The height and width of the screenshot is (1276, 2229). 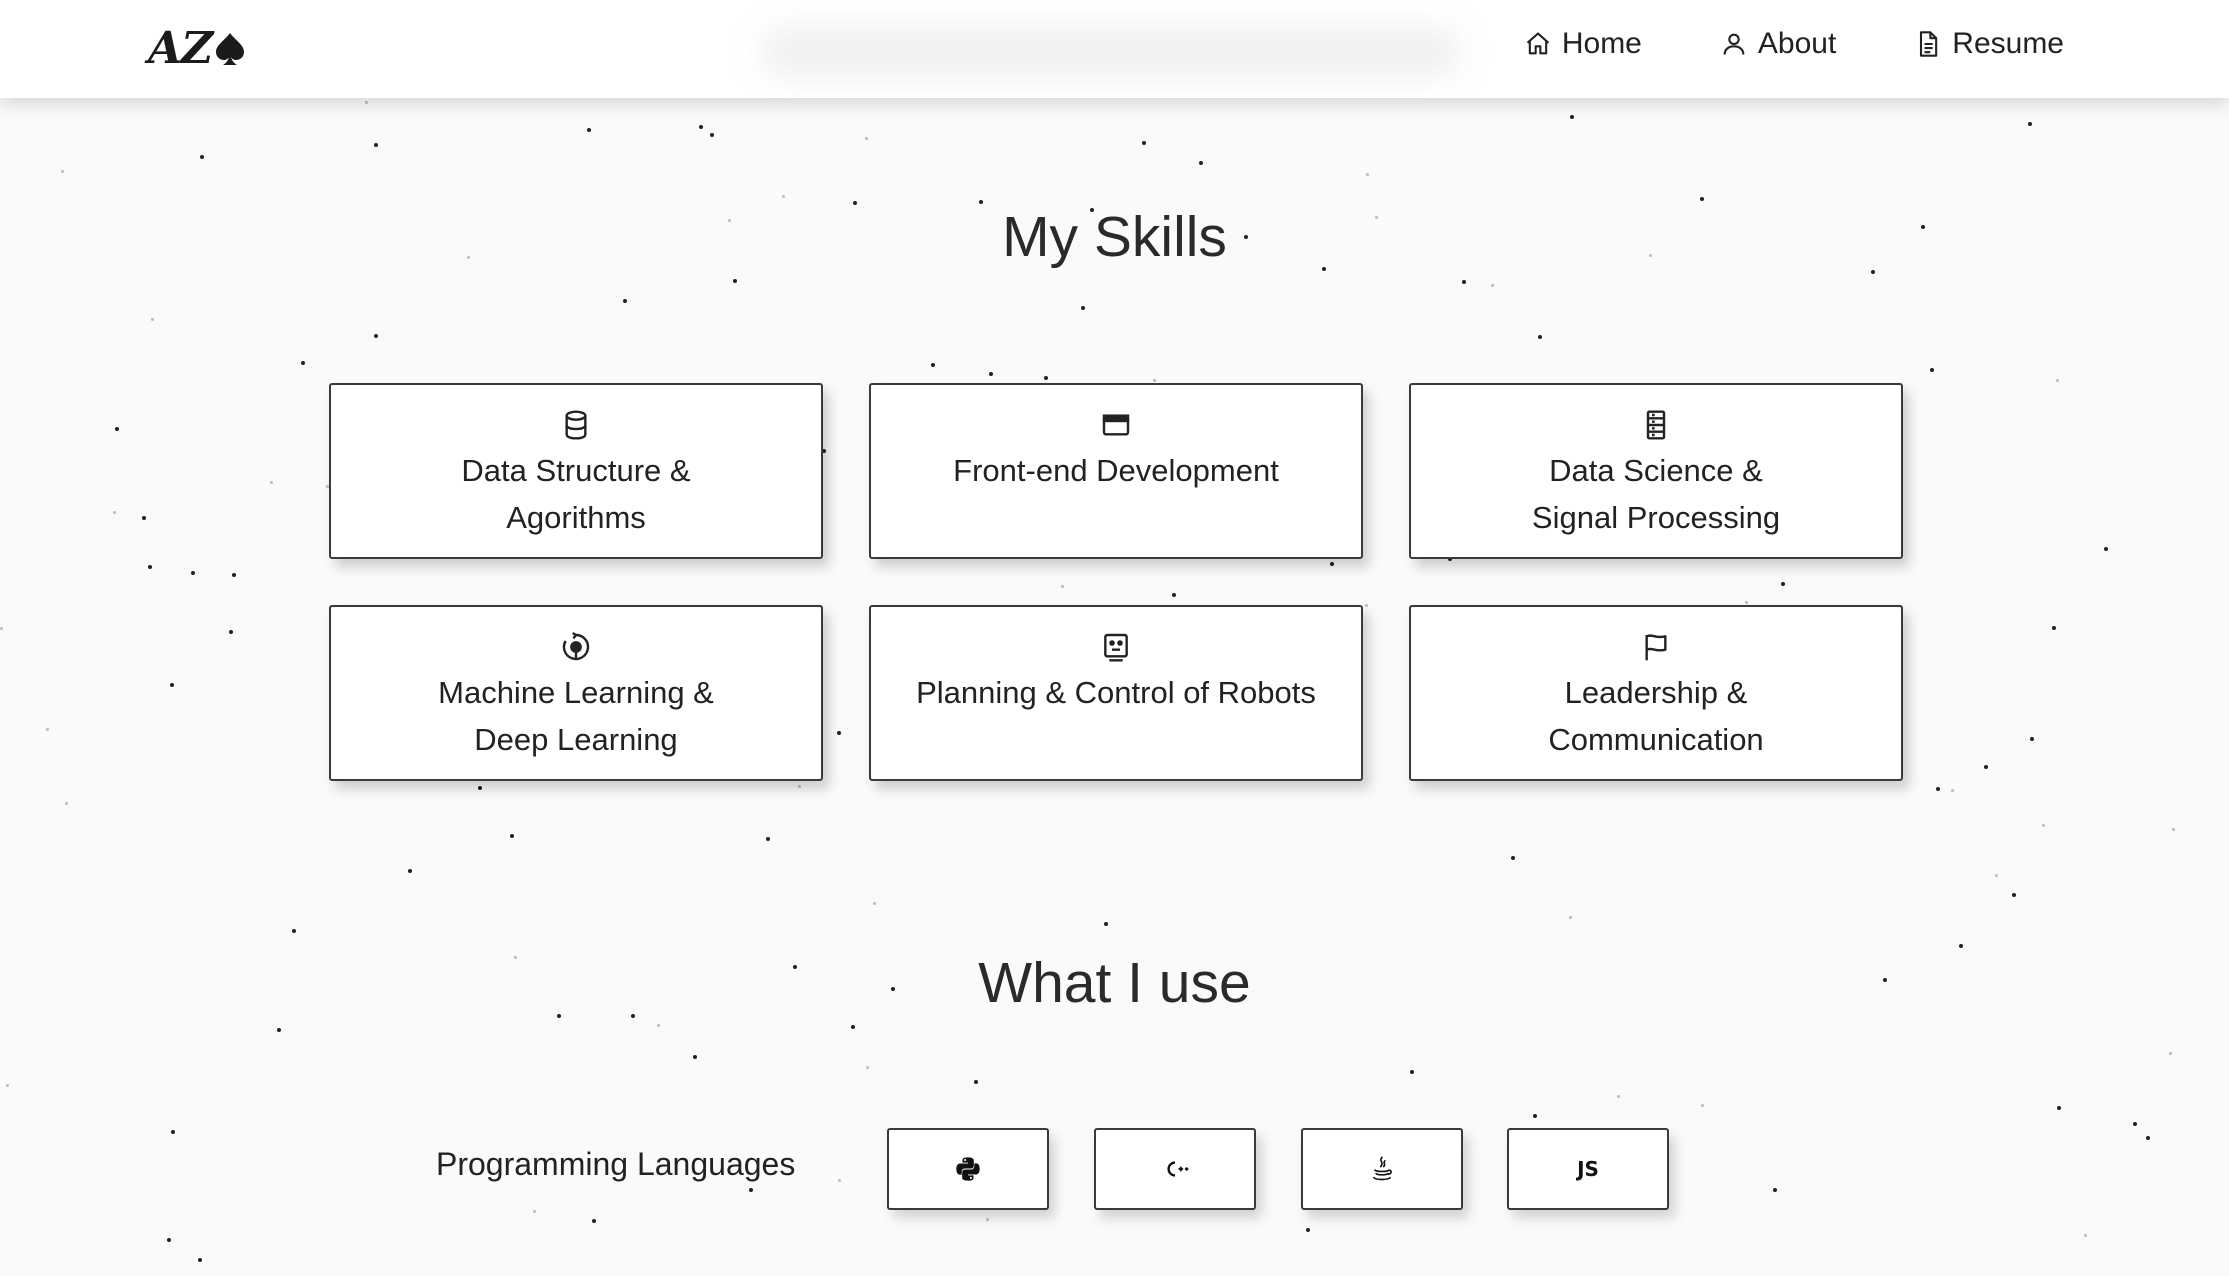 I want to click on nav-home-link: Home, so click(x=1583, y=44).